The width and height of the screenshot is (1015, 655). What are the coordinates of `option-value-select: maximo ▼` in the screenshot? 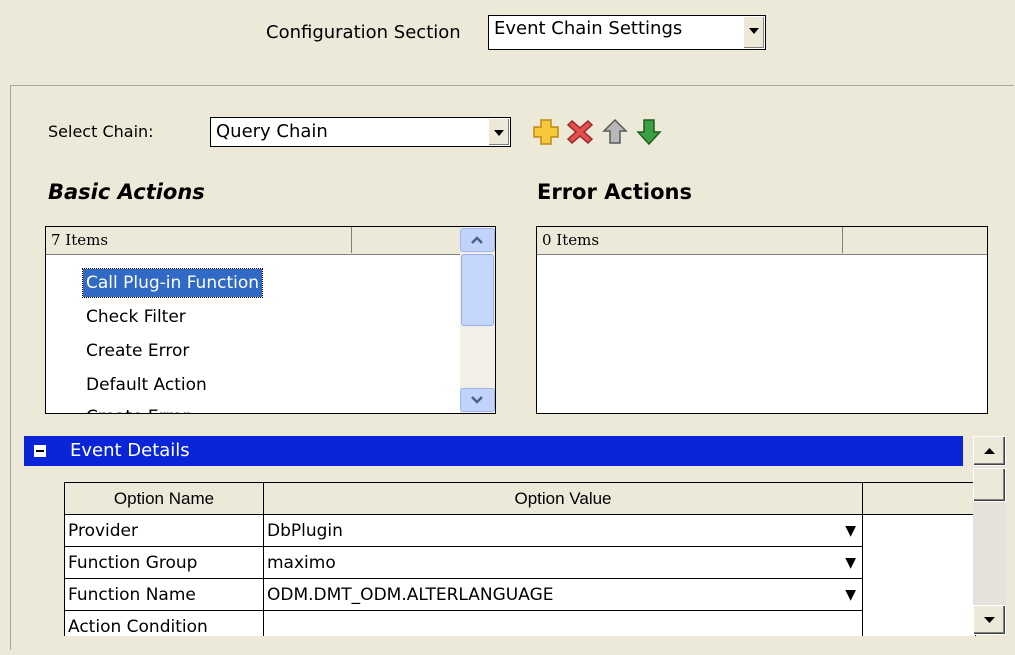 It's located at (563, 562).